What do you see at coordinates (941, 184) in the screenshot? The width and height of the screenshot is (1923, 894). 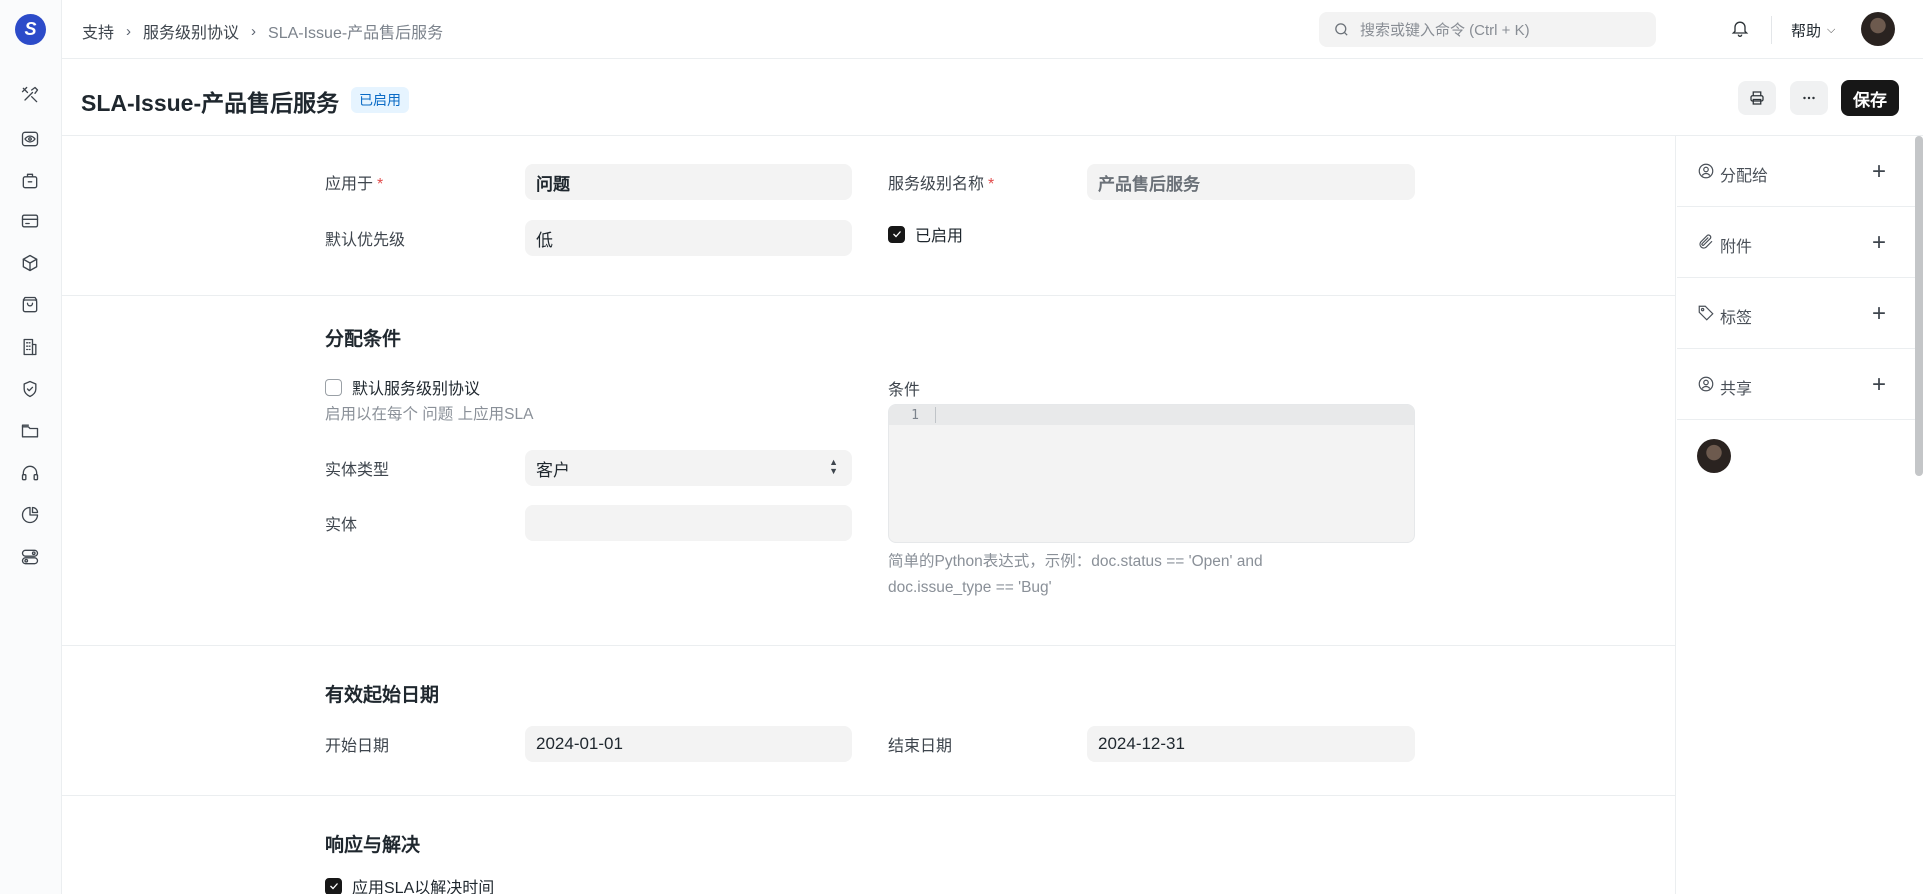 I see `sla-name-label: 服务级别名称 *` at bounding box center [941, 184].